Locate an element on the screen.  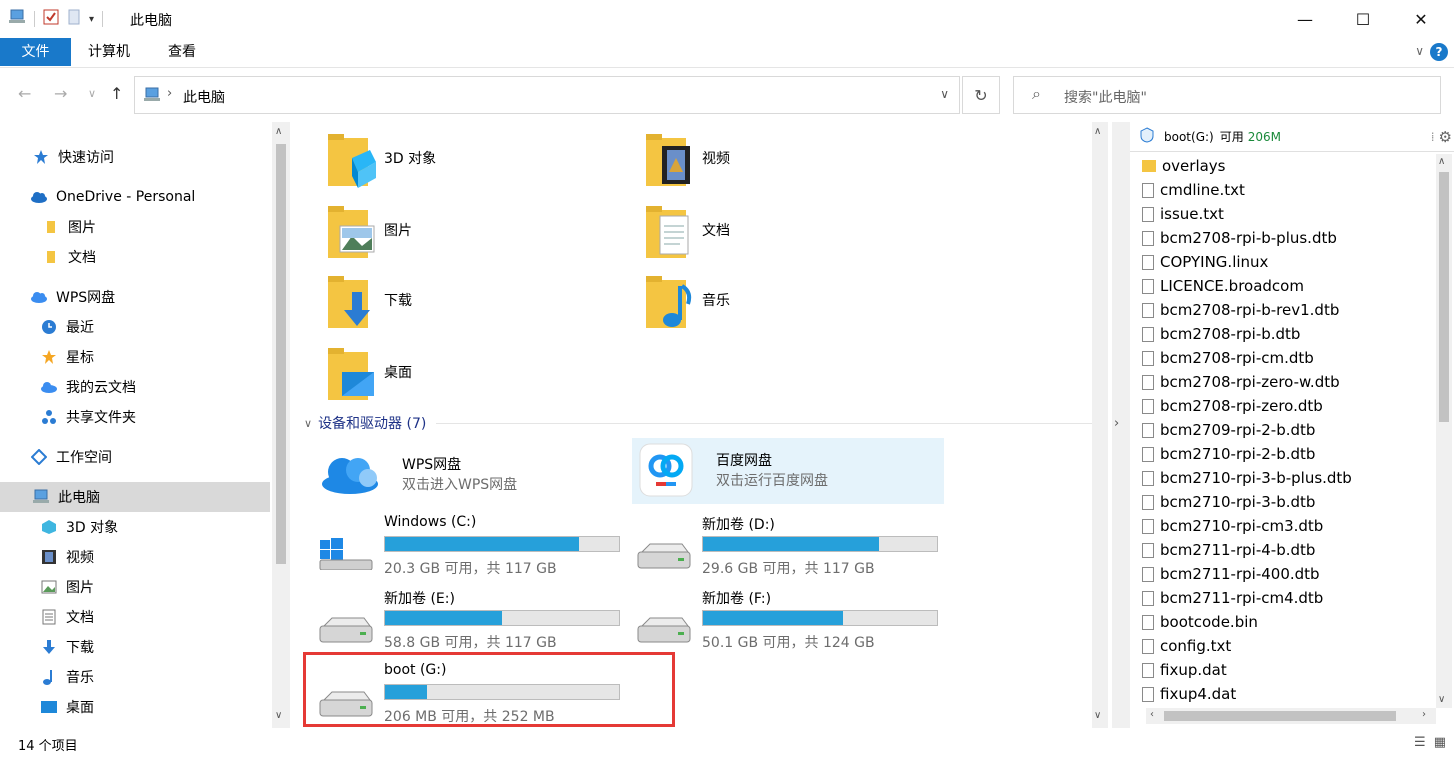
preview-file-item: bcm2708-rpi-zero.dtb is located at coordinates (1287, 406).